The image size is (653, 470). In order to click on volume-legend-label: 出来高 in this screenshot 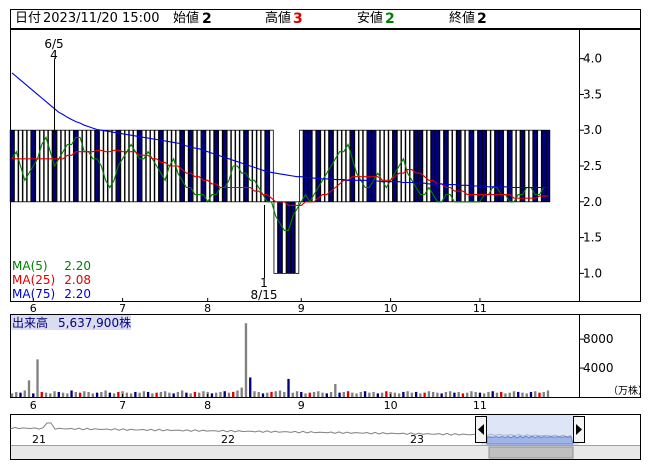, I will do `click(30, 322)`.